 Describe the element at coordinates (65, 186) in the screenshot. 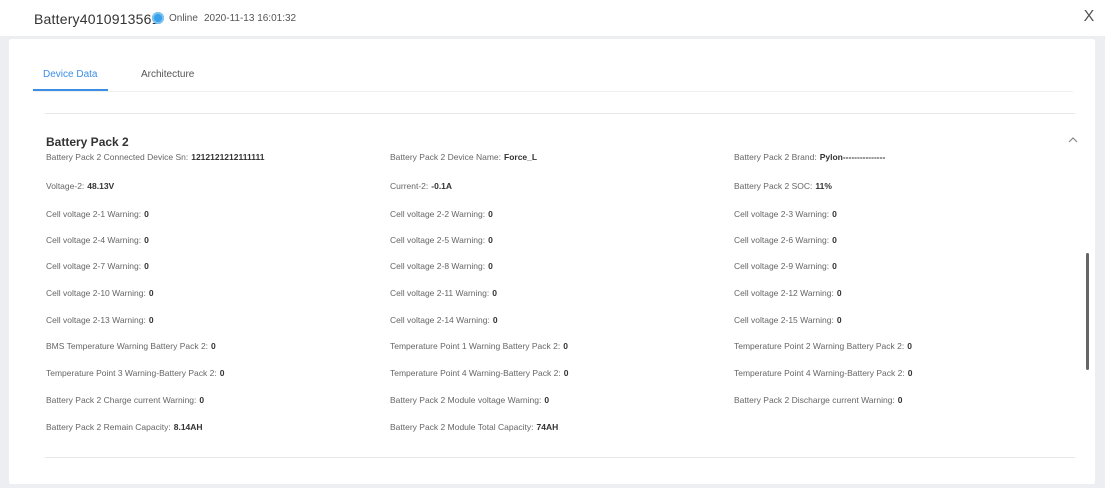

I see `field-label: Voltage-2:` at that location.